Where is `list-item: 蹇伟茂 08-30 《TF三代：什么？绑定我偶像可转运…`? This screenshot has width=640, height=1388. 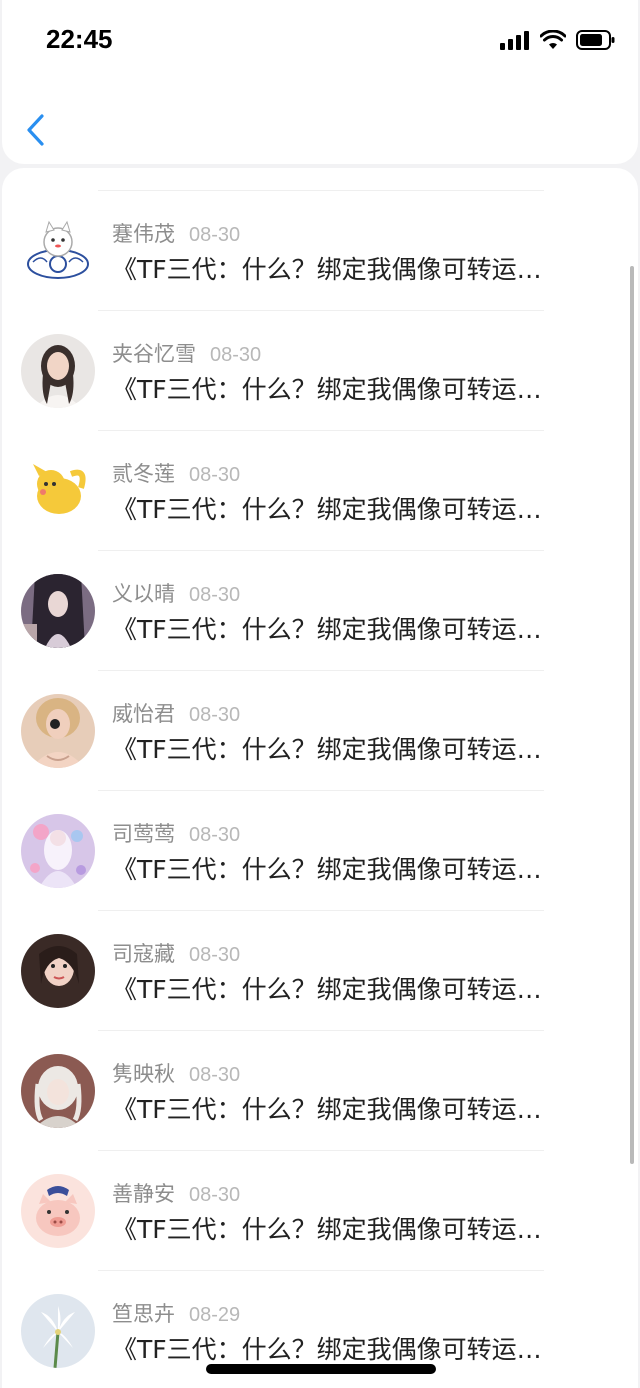
list-item: 蹇伟茂 08-30 《TF三代：什么？绑定我偶像可转运… is located at coordinates (320, 250).